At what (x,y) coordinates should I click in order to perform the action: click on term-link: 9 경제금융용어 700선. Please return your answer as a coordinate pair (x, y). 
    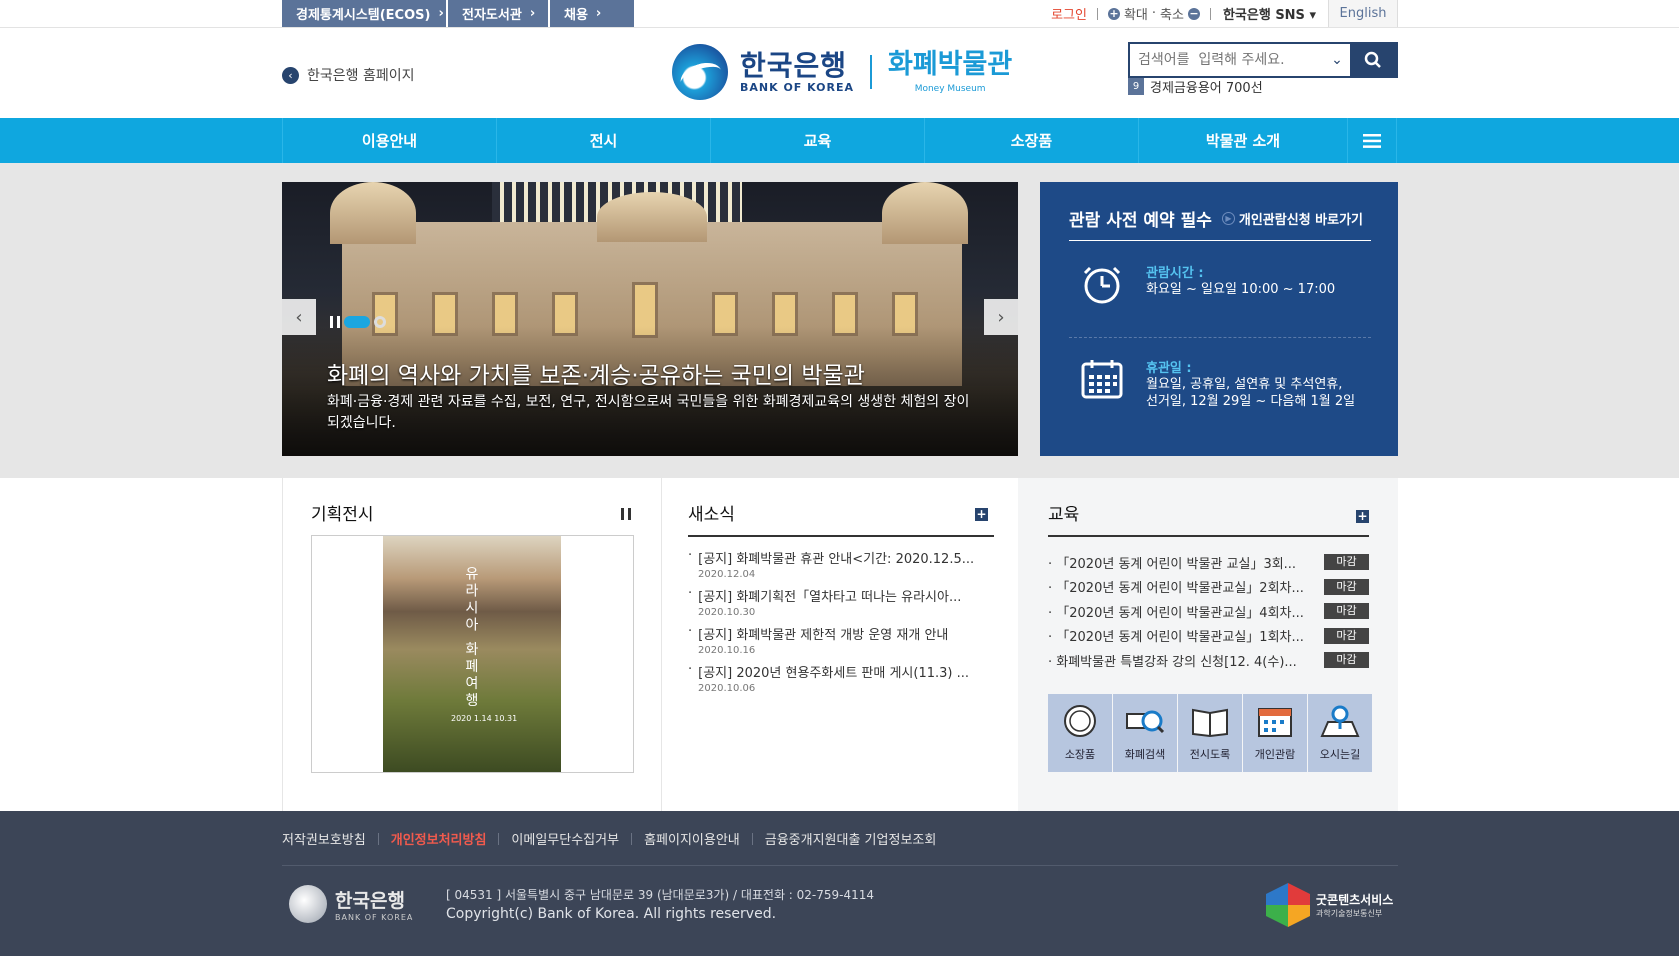
    Looking at the image, I should click on (1195, 86).